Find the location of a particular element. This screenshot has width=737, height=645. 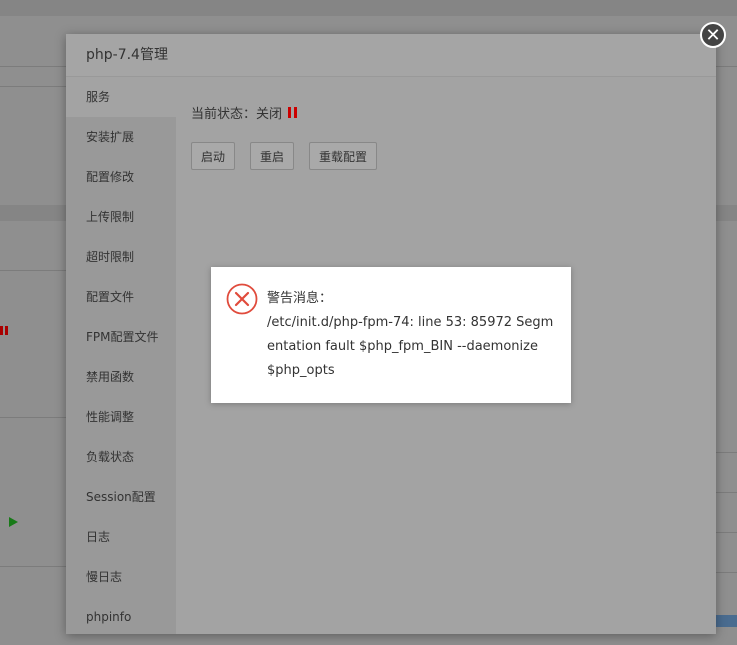

sidebar-item-log: 日志 is located at coordinates (121, 537).